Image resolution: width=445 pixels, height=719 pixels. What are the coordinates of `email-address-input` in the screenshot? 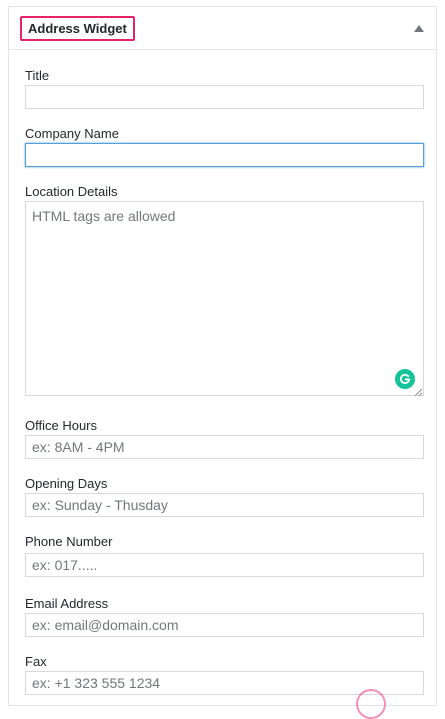 It's located at (224, 625).